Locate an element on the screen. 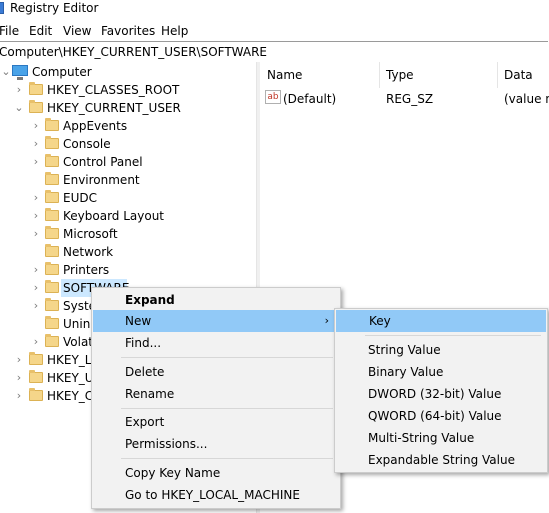 Image resolution: width=549 pixels, height=513 pixels. registry-app-icon is located at coordinates (2, 8).